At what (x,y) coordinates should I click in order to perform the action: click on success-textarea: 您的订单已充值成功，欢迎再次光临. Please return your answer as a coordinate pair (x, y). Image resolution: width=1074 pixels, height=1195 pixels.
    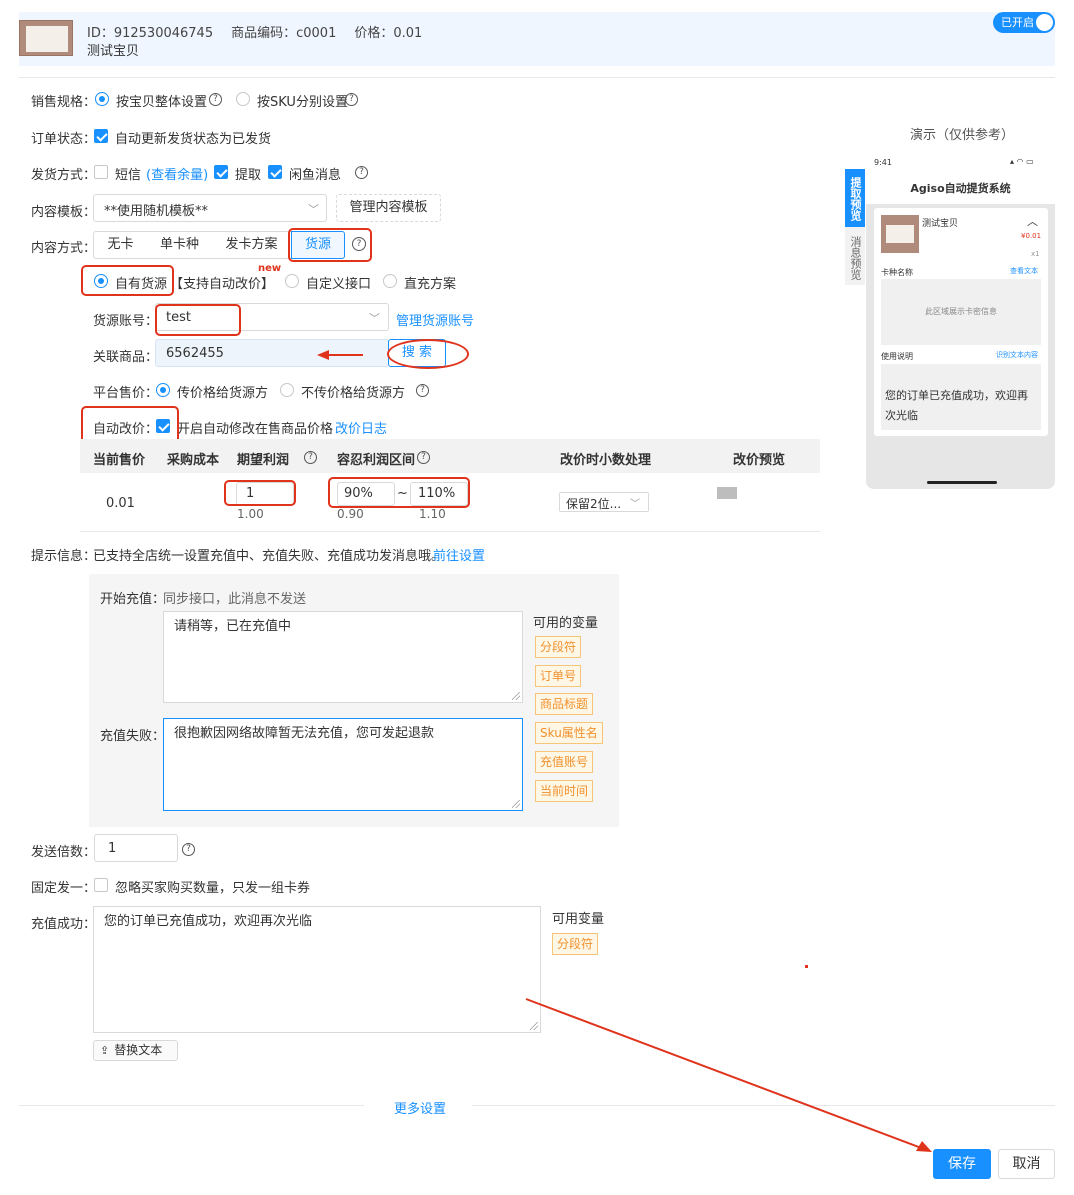
    Looking at the image, I should click on (317, 969).